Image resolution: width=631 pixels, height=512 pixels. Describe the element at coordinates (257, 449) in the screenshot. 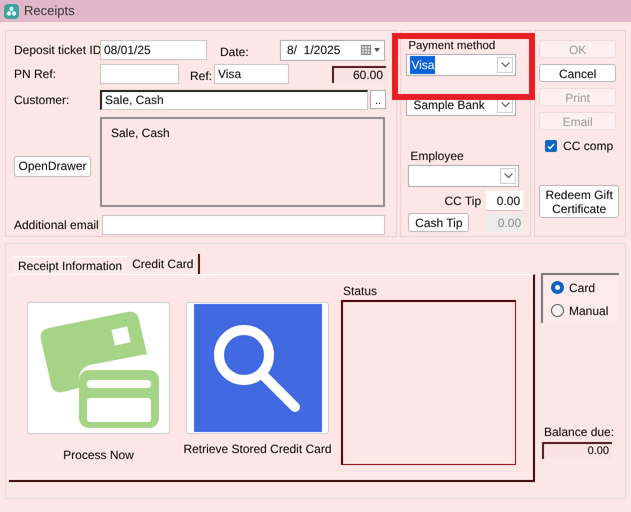

I see `tile-label: Retrieve Stored Credit Card` at that location.